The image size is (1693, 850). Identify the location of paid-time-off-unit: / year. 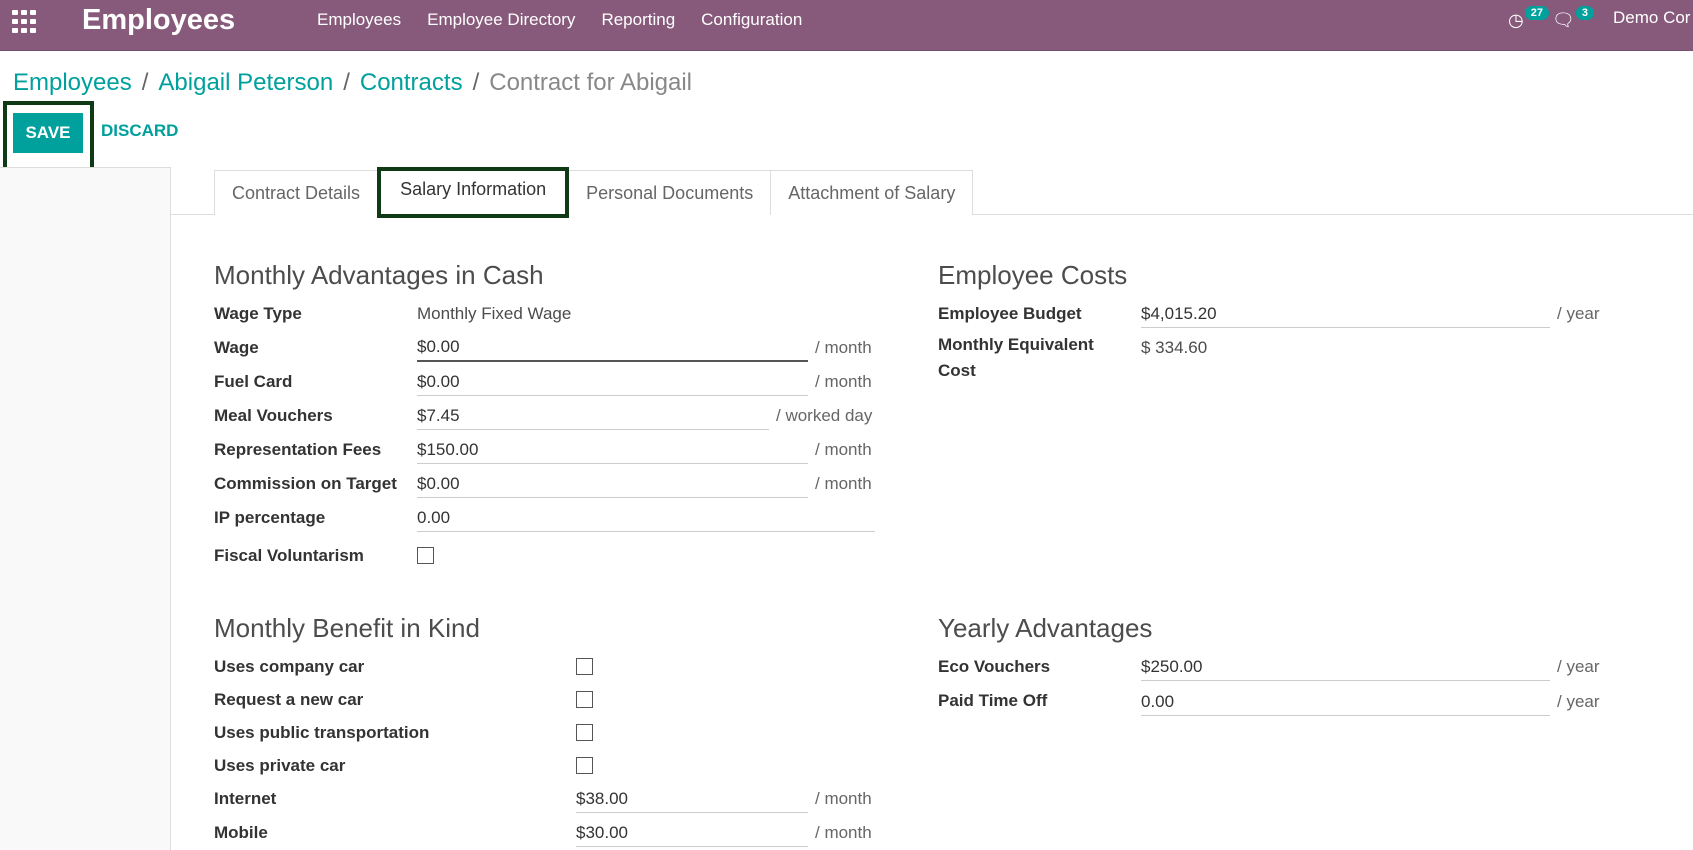
(1578, 701).